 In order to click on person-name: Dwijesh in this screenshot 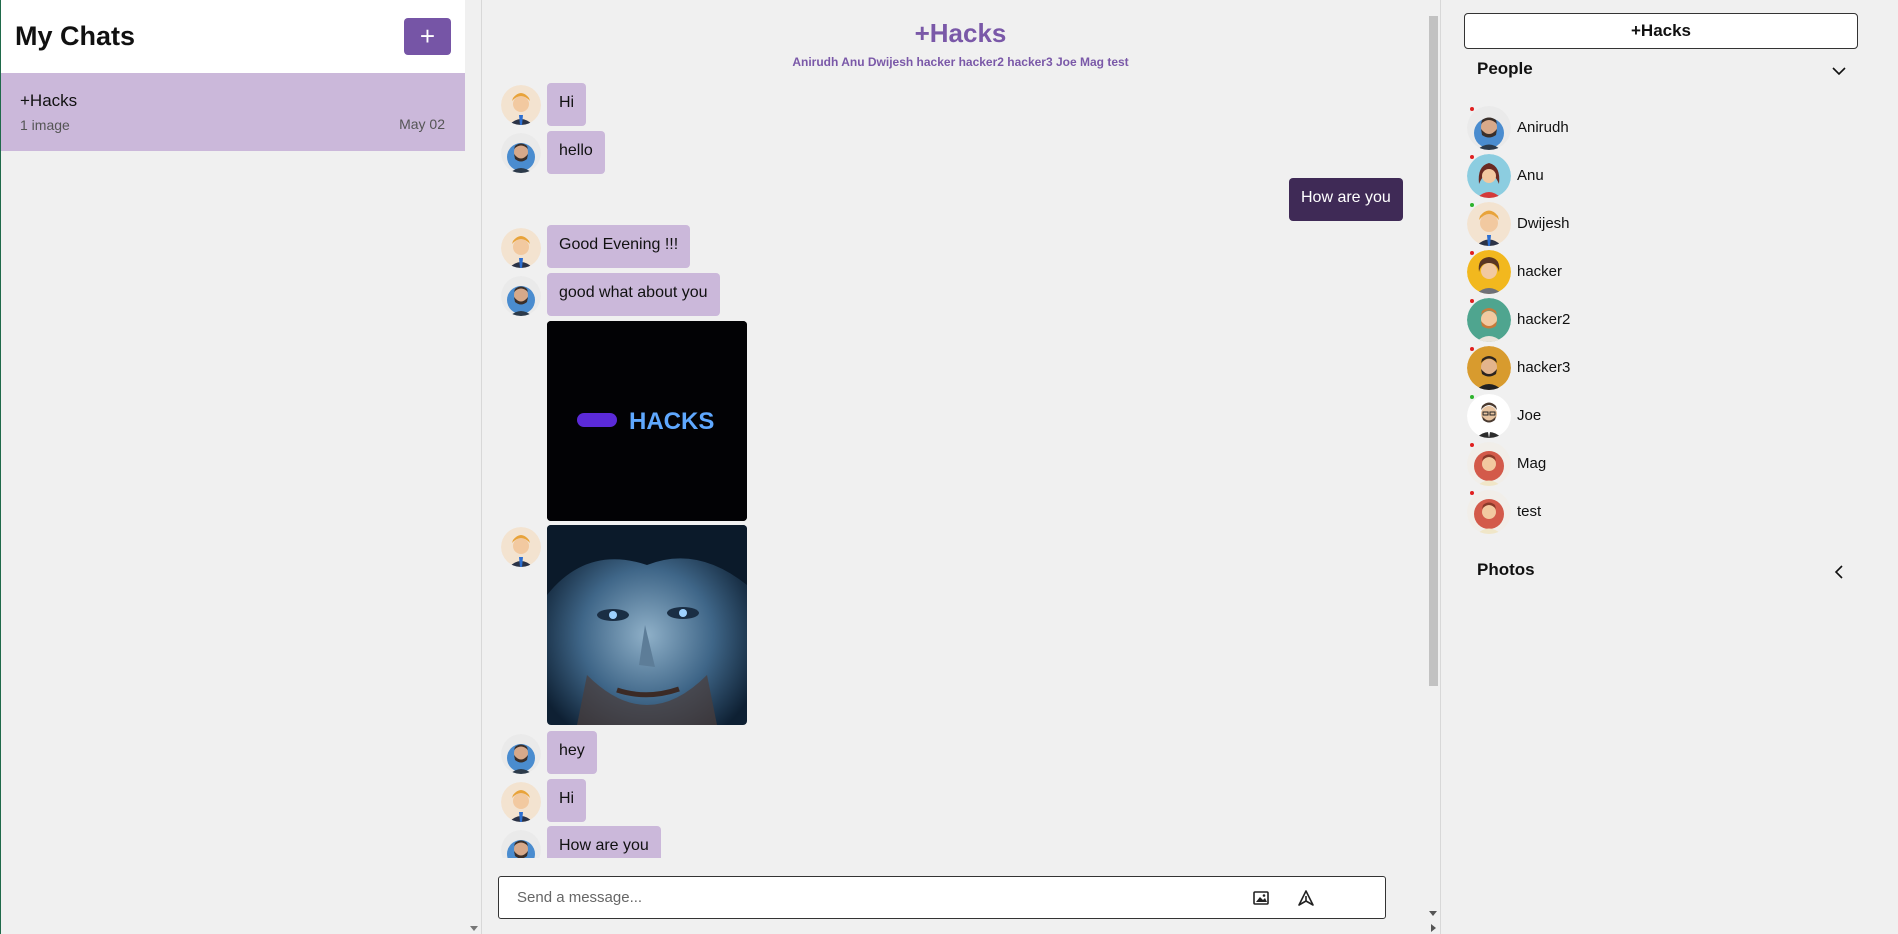, I will do `click(1543, 223)`.